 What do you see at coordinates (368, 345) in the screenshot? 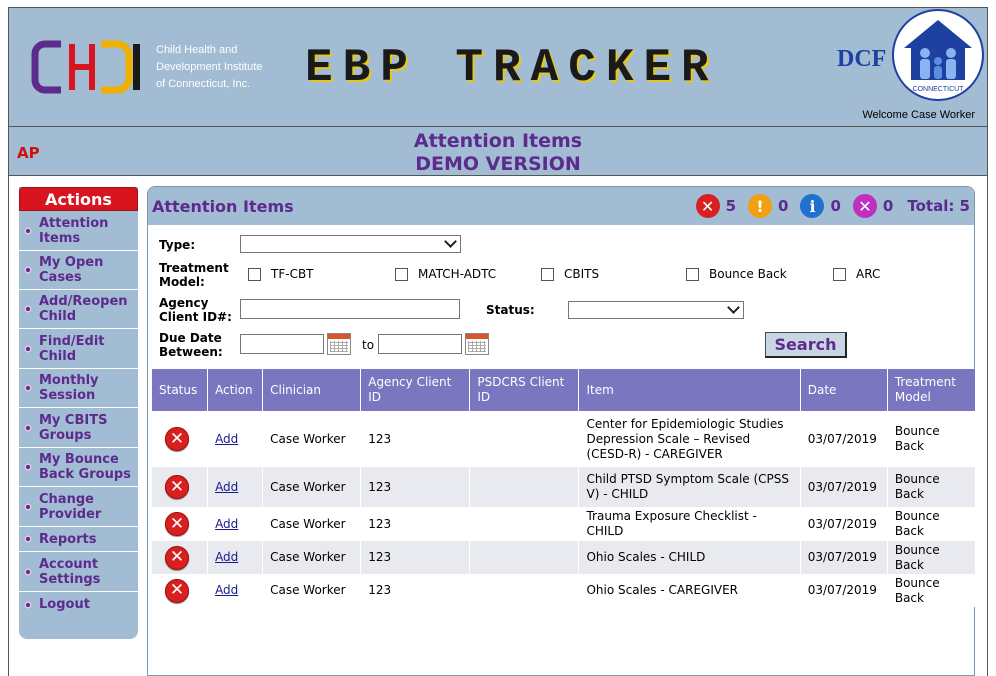
I see `to-label: to` at bounding box center [368, 345].